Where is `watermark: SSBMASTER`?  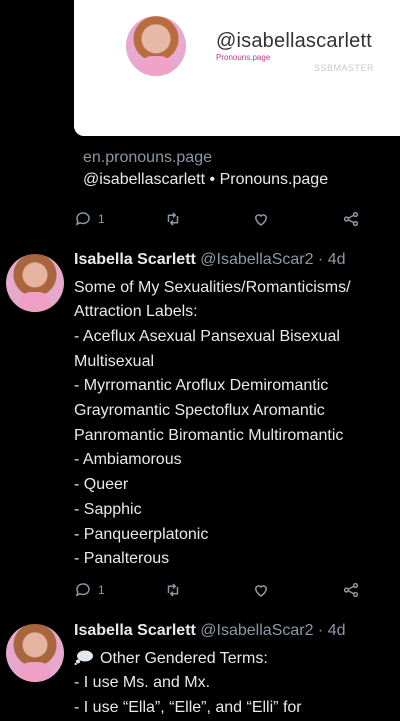
watermark: SSBMASTER is located at coordinates (344, 68).